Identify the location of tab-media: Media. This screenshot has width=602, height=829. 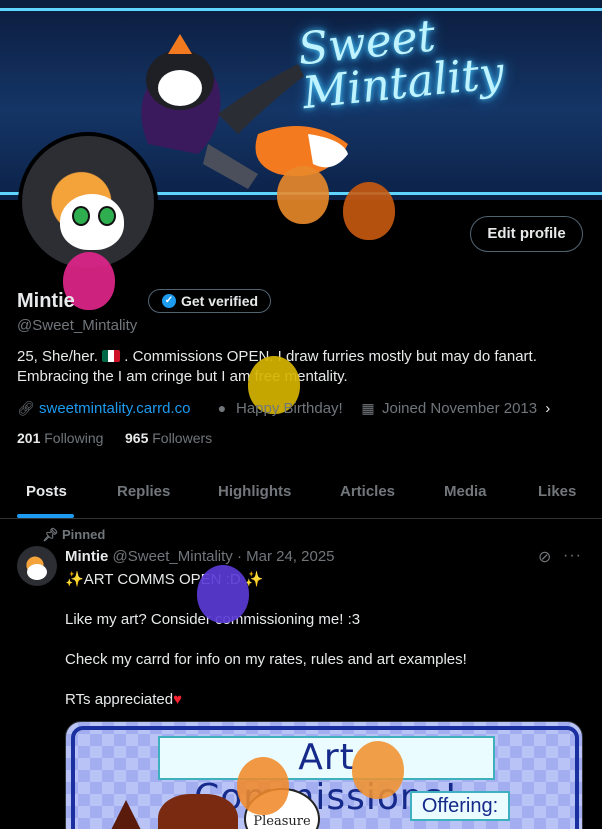
(465, 492).